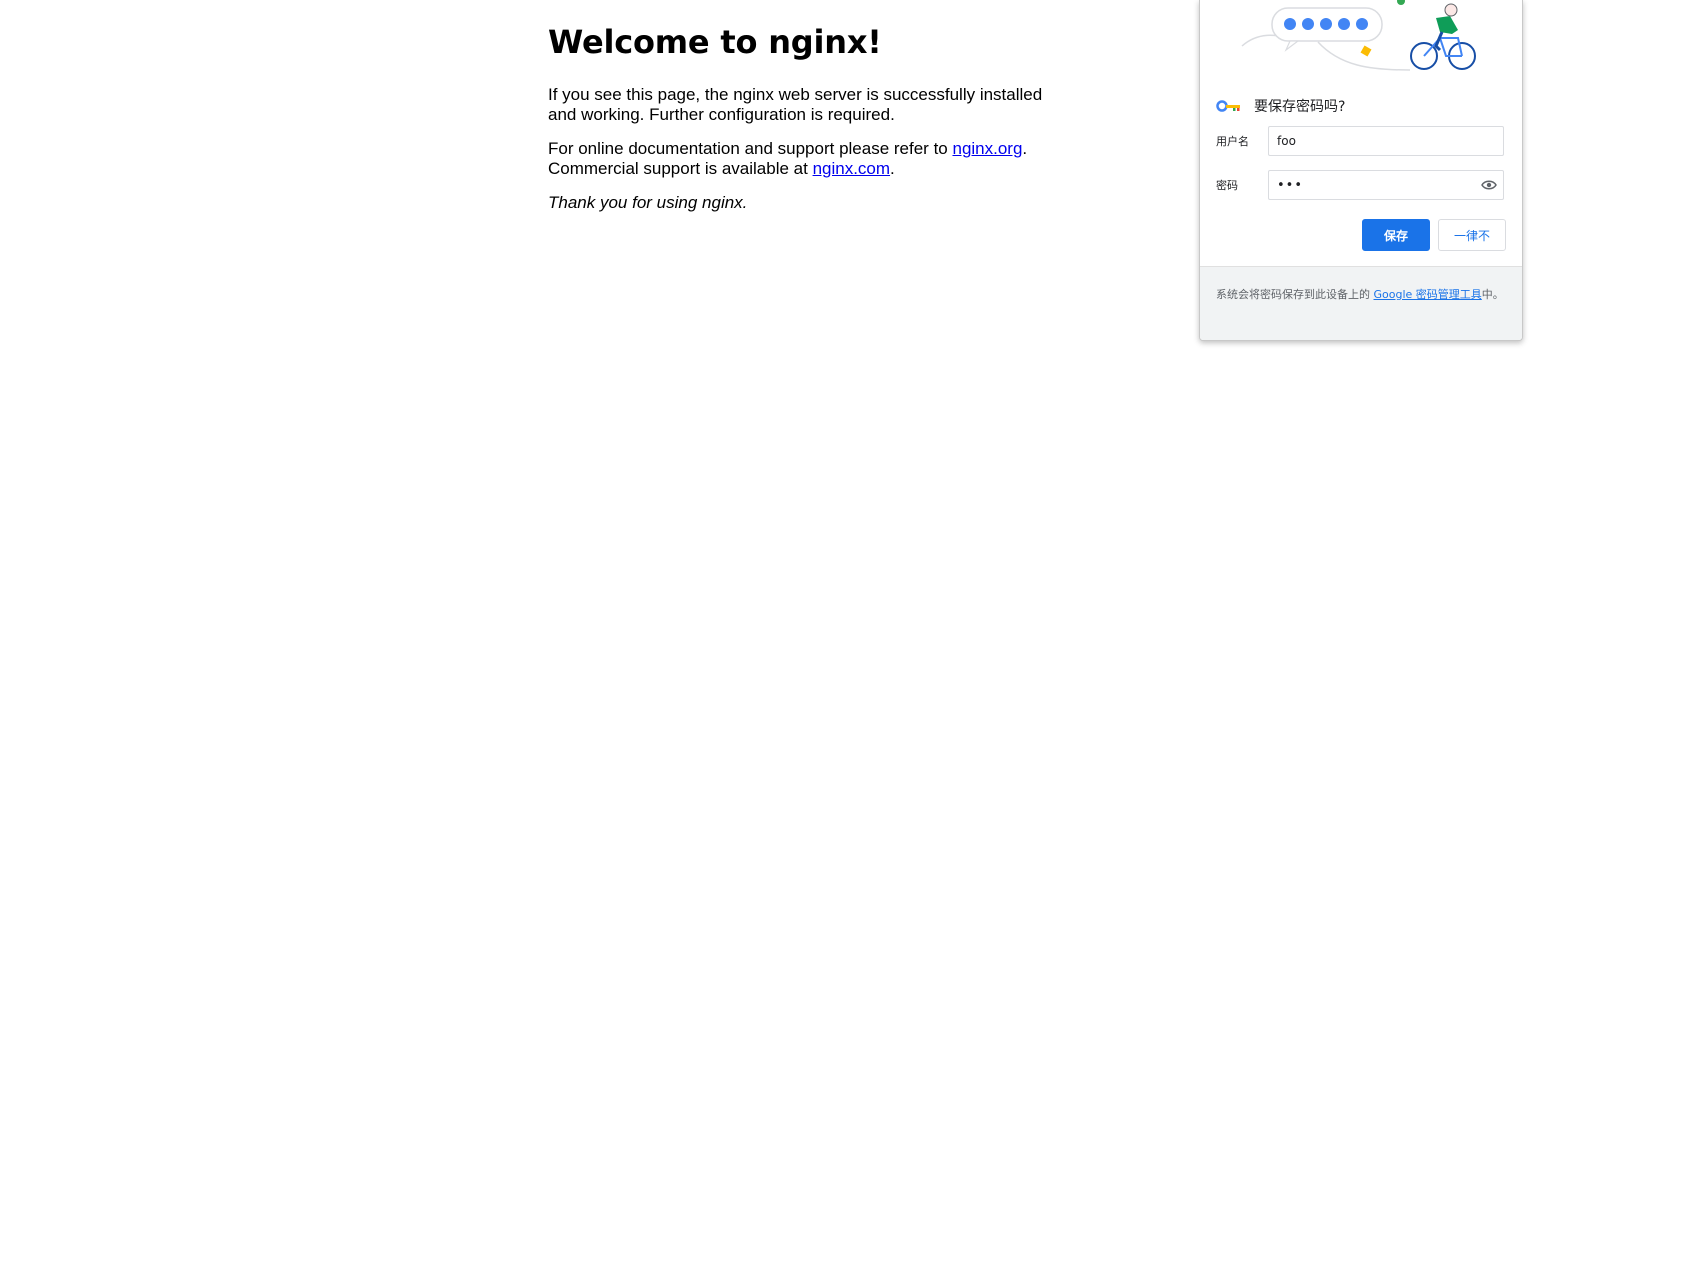 This screenshot has width=1687, height=1278. I want to click on nginx-com-link: nginx.com, so click(851, 168).